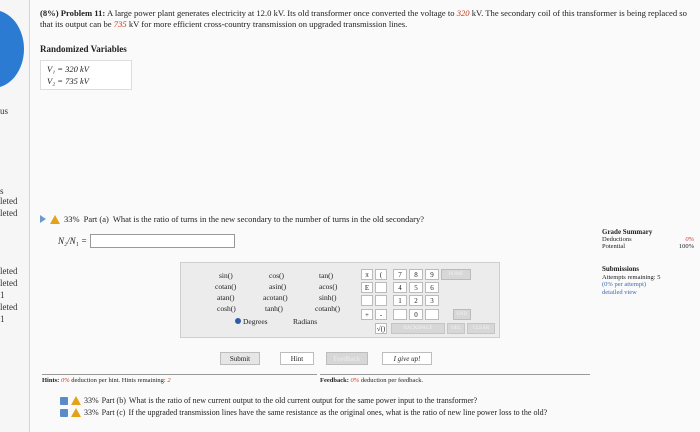 Image resolution: width=700 pixels, height=432 pixels. Describe the element at coordinates (328, 286) in the screenshot. I see `fn-acos: acos()` at that location.